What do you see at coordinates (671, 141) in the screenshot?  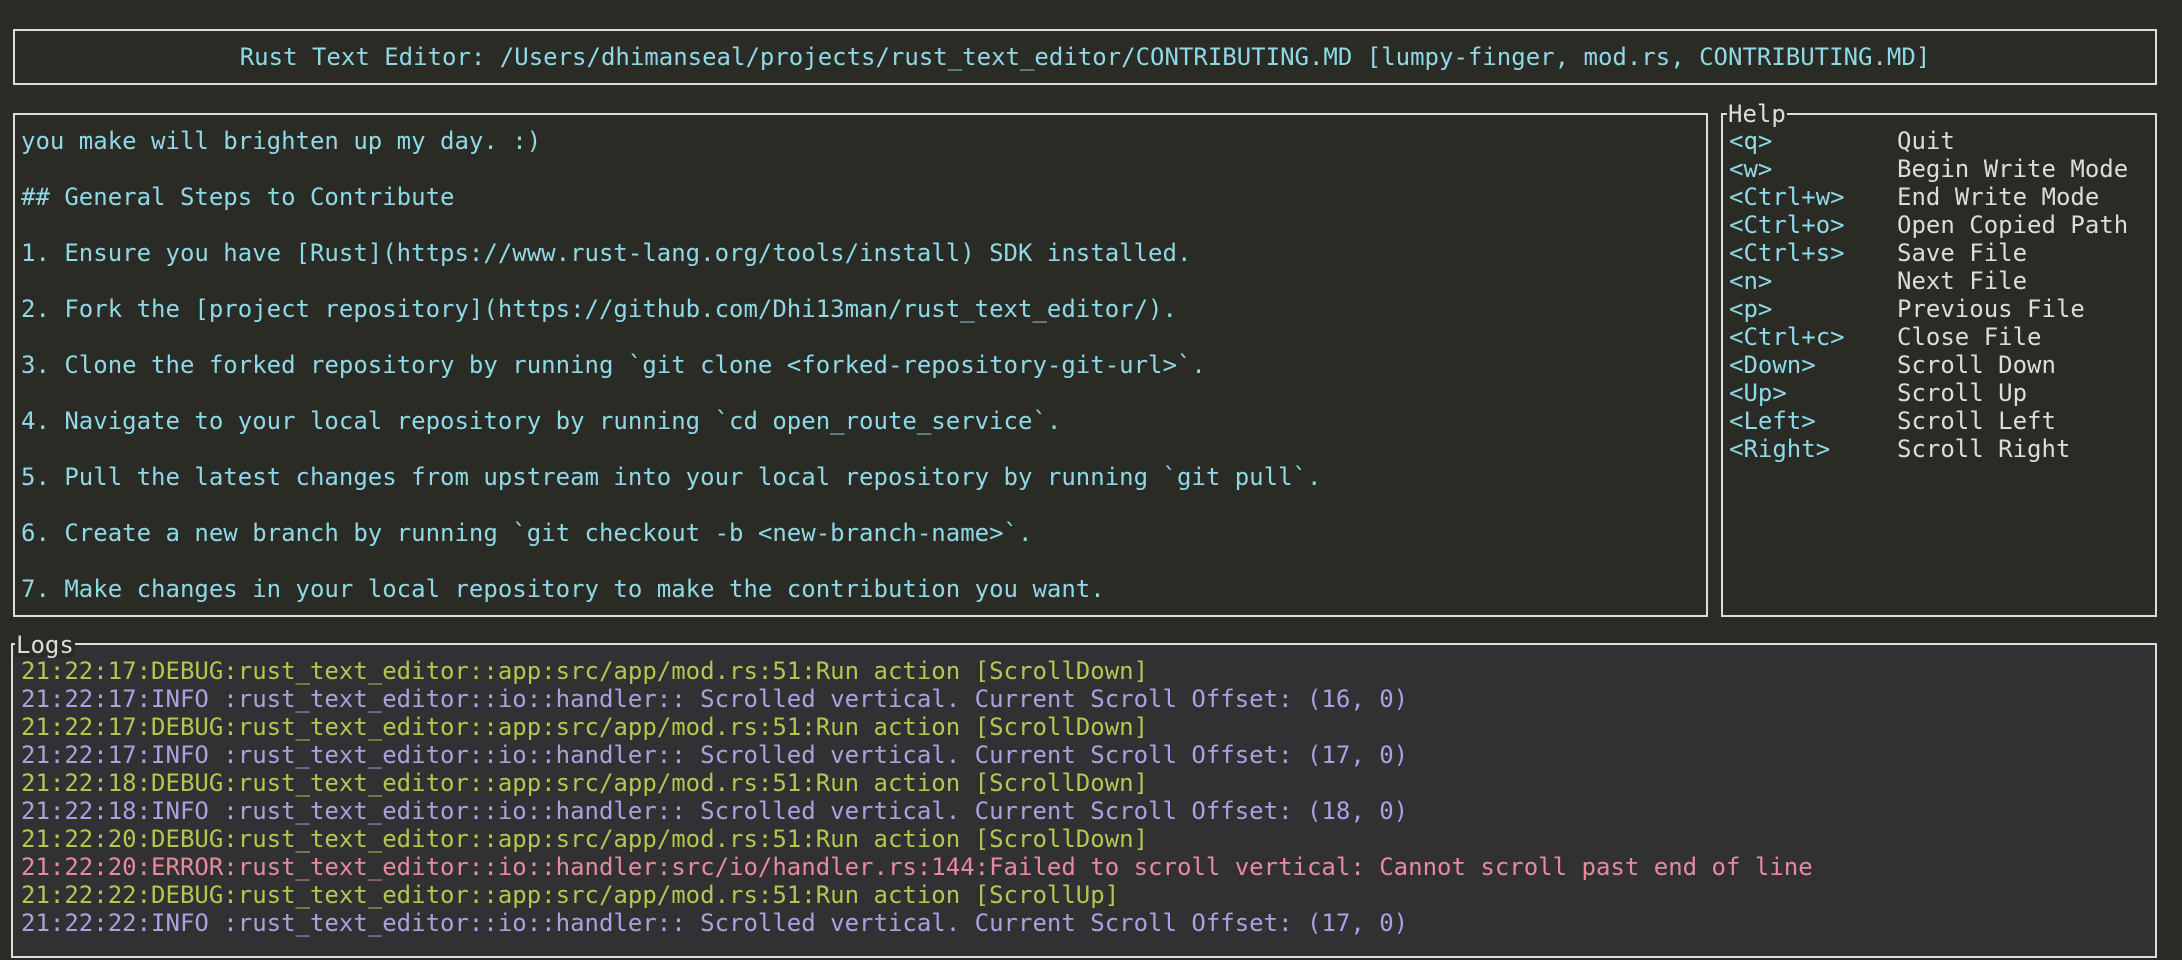 I see `editor-line: you make will brighten up my day. :)` at bounding box center [671, 141].